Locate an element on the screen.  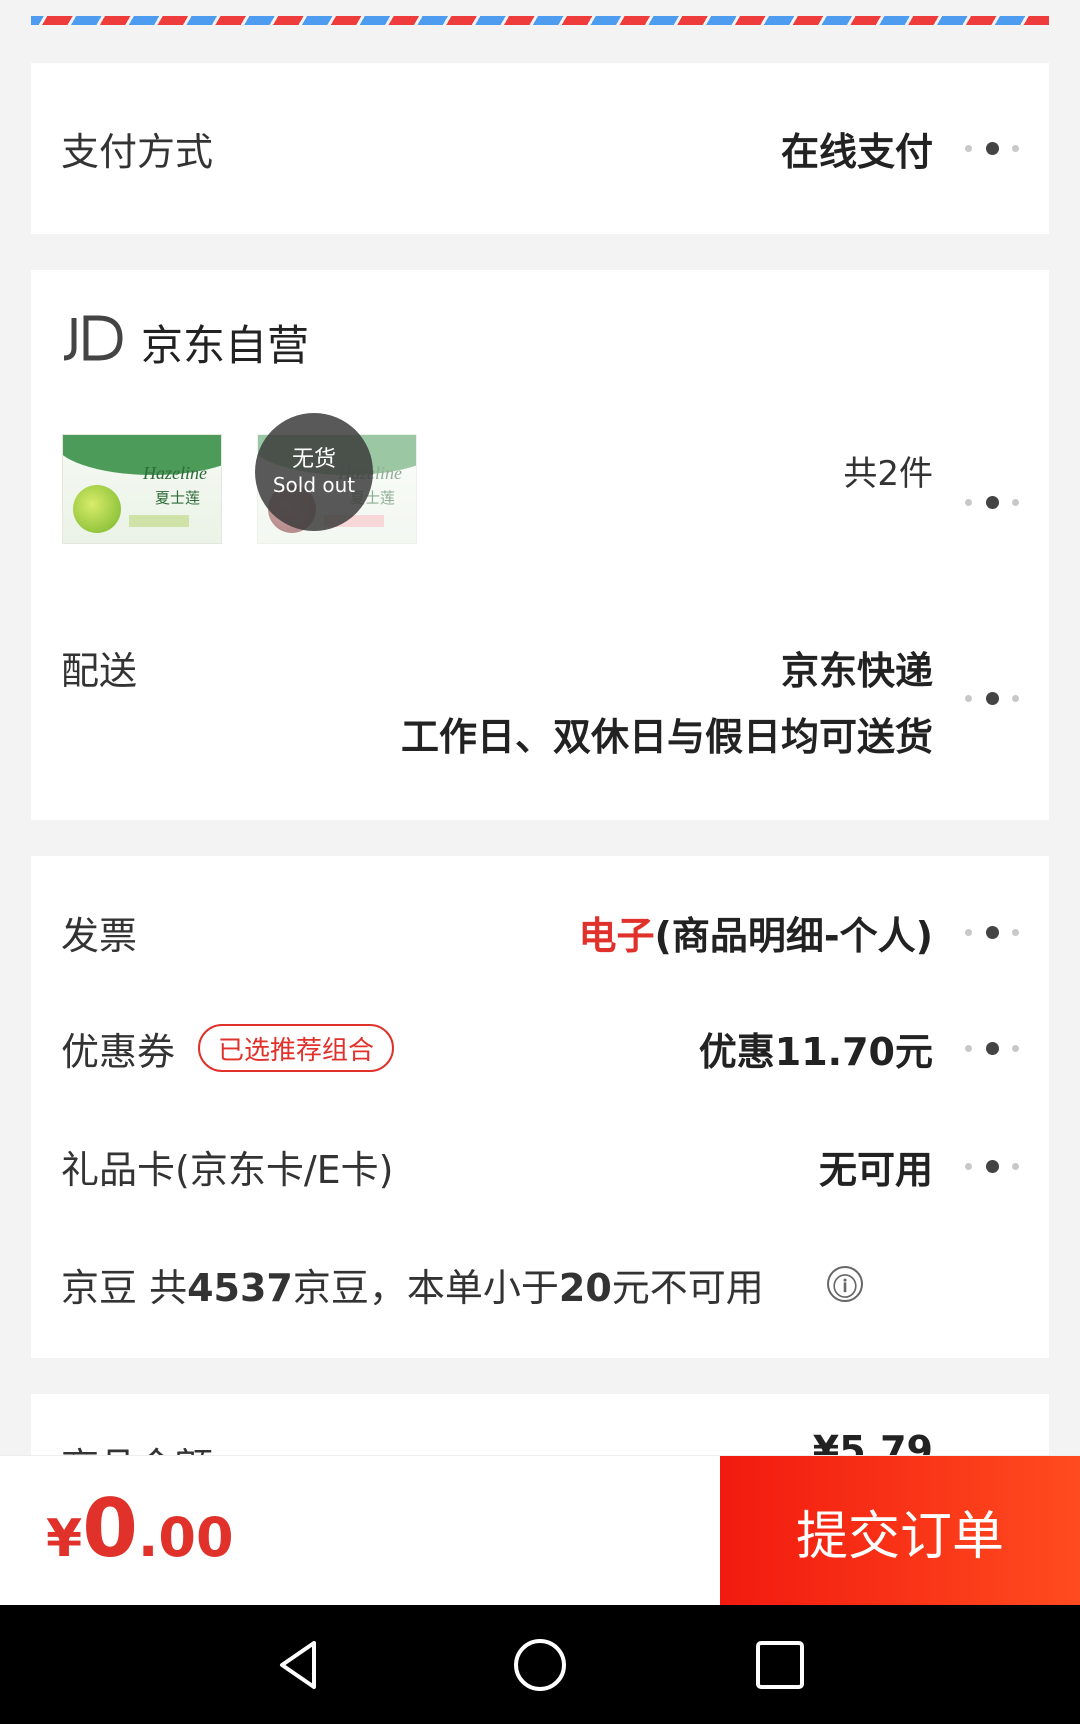
currency-symbol: ¥ is located at coordinates (64, 1539).